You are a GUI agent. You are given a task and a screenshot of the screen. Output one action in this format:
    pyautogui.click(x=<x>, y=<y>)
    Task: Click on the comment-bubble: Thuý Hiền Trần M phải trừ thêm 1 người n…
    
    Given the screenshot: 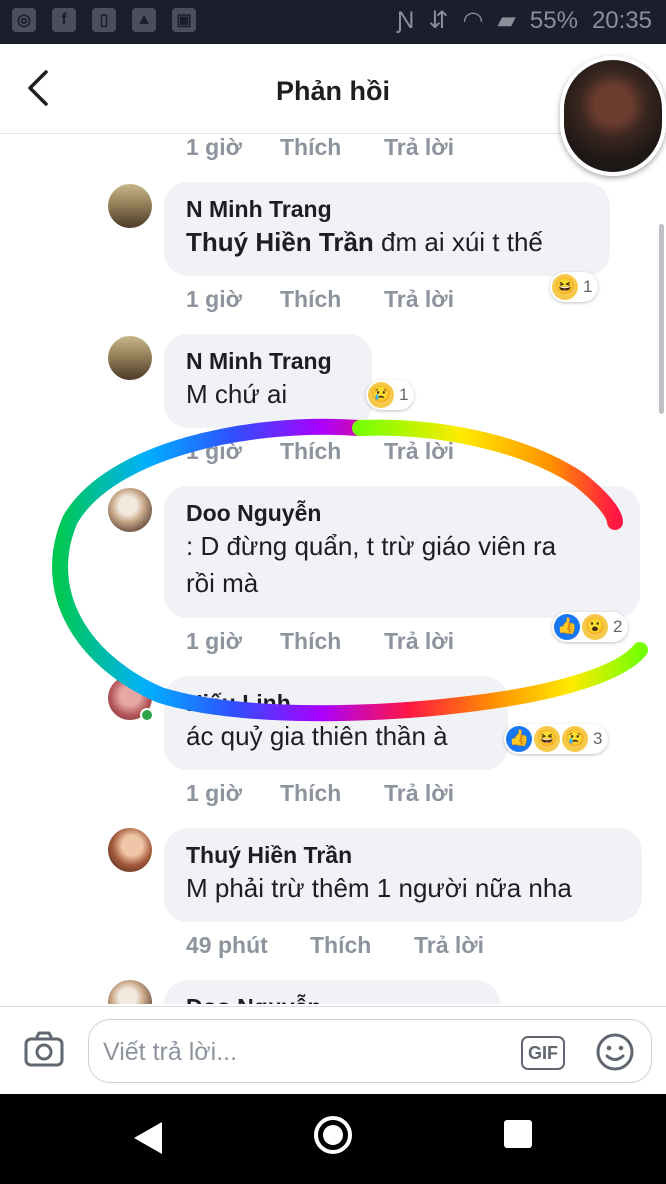 What is the action you would take?
    pyautogui.click(x=403, y=875)
    